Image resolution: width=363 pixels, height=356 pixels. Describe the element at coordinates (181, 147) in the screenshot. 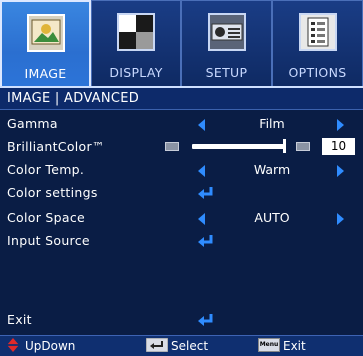

I see `brilliant-color-row: BrilliantColor™ 10` at that location.